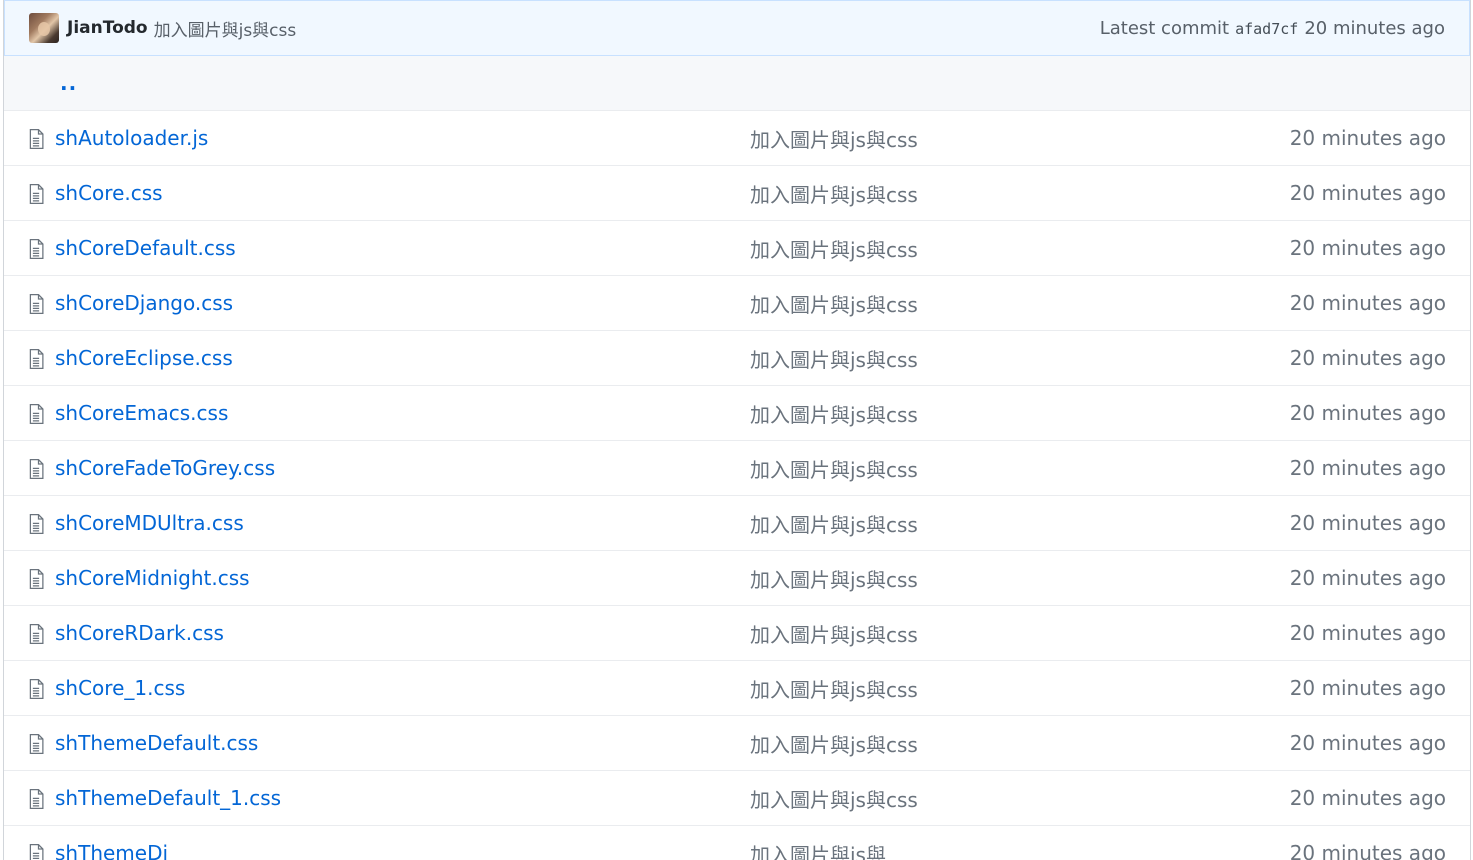 Image resolution: width=1473 pixels, height=860 pixels. Describe the element at coordinates (144, 358) in the screenshot. I see `file-name-link: shCoreEclipse.css` at that location.